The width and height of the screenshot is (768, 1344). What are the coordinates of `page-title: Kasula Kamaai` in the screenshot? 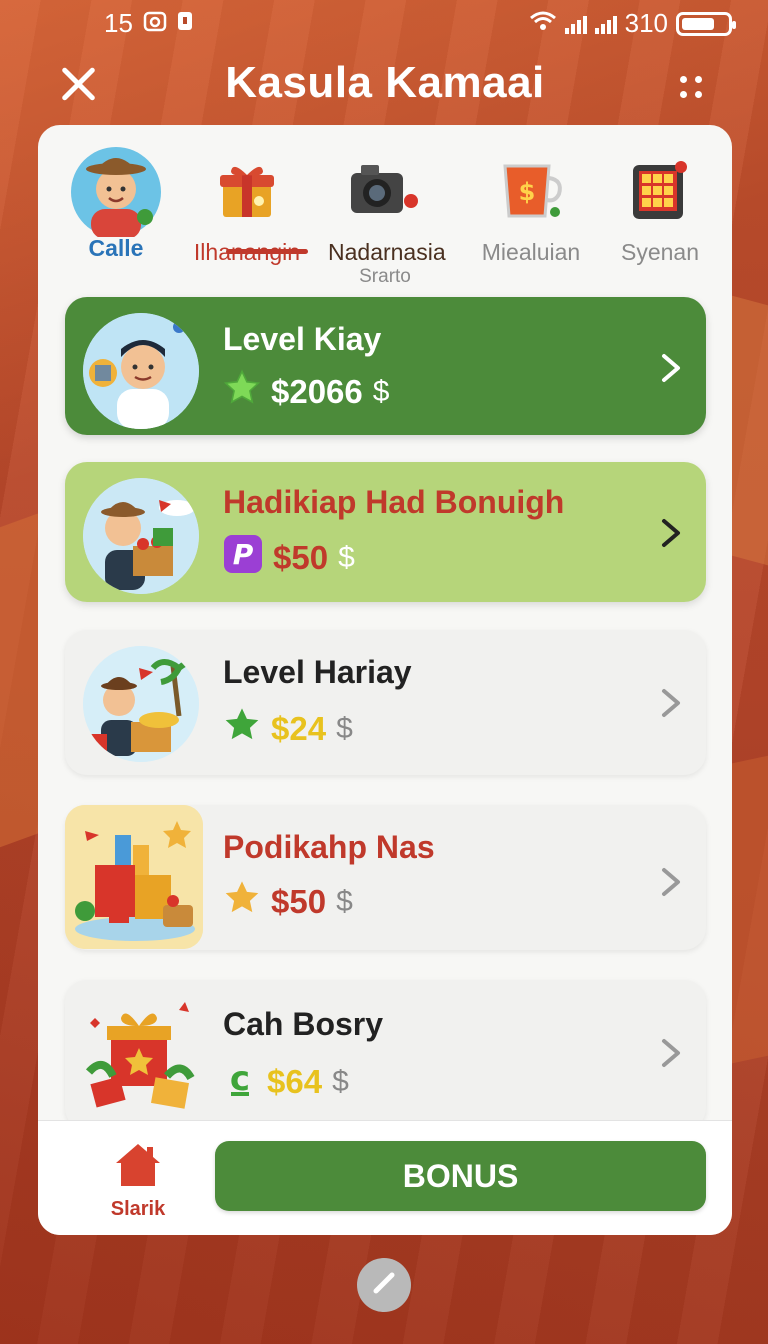 It's located at (385, 82).